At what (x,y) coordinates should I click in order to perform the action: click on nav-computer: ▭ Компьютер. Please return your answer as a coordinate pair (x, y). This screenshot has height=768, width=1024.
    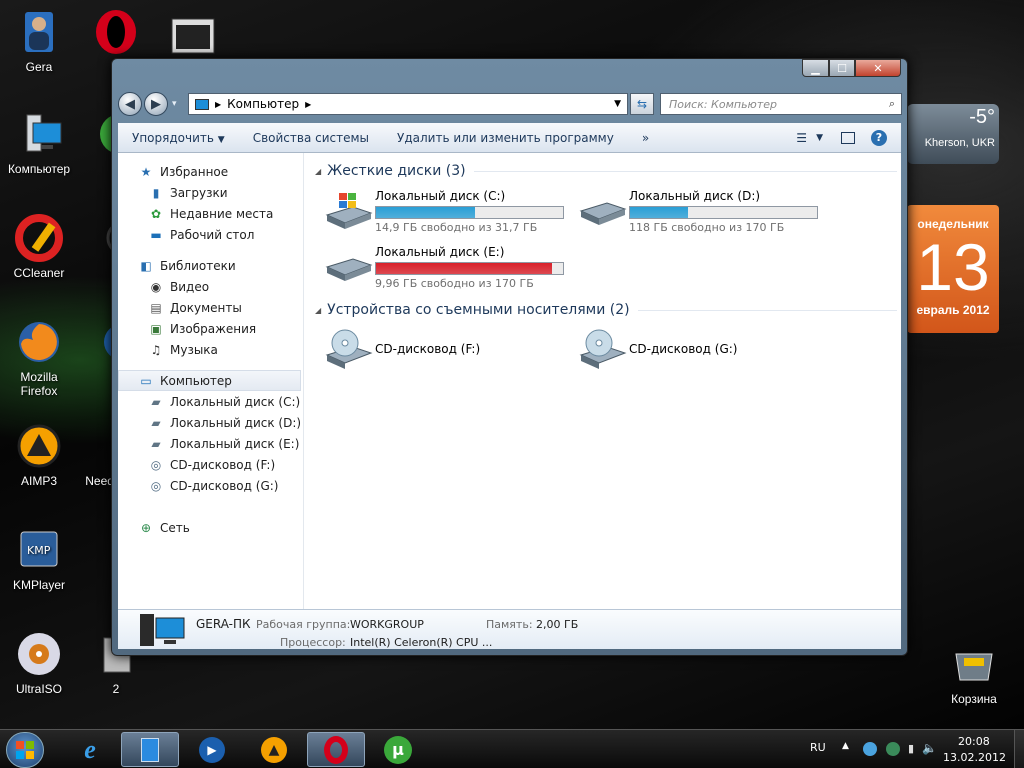
    Looking at the image, I should click on (209, 380).